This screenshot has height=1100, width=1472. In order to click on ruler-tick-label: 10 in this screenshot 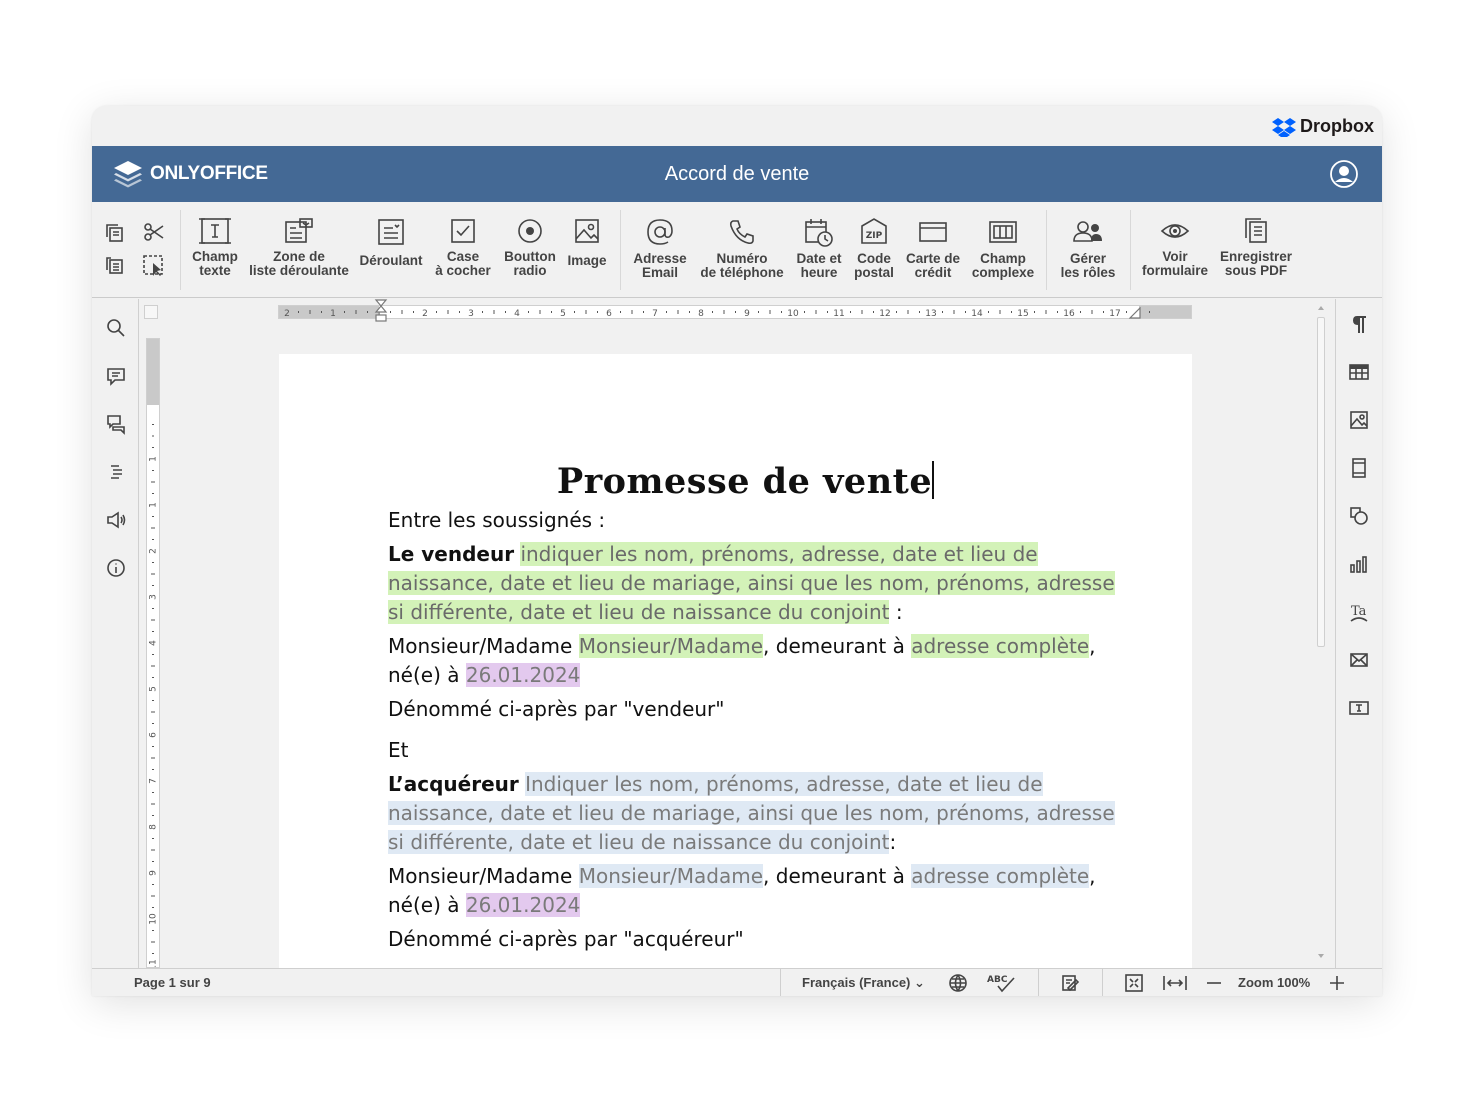, I will do `click(154, 919)`.